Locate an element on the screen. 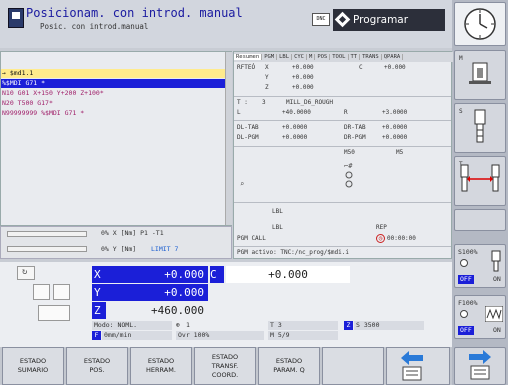 The image size is (508, 385). tab-qpara: QPARA is located at coordinates (392, 57).